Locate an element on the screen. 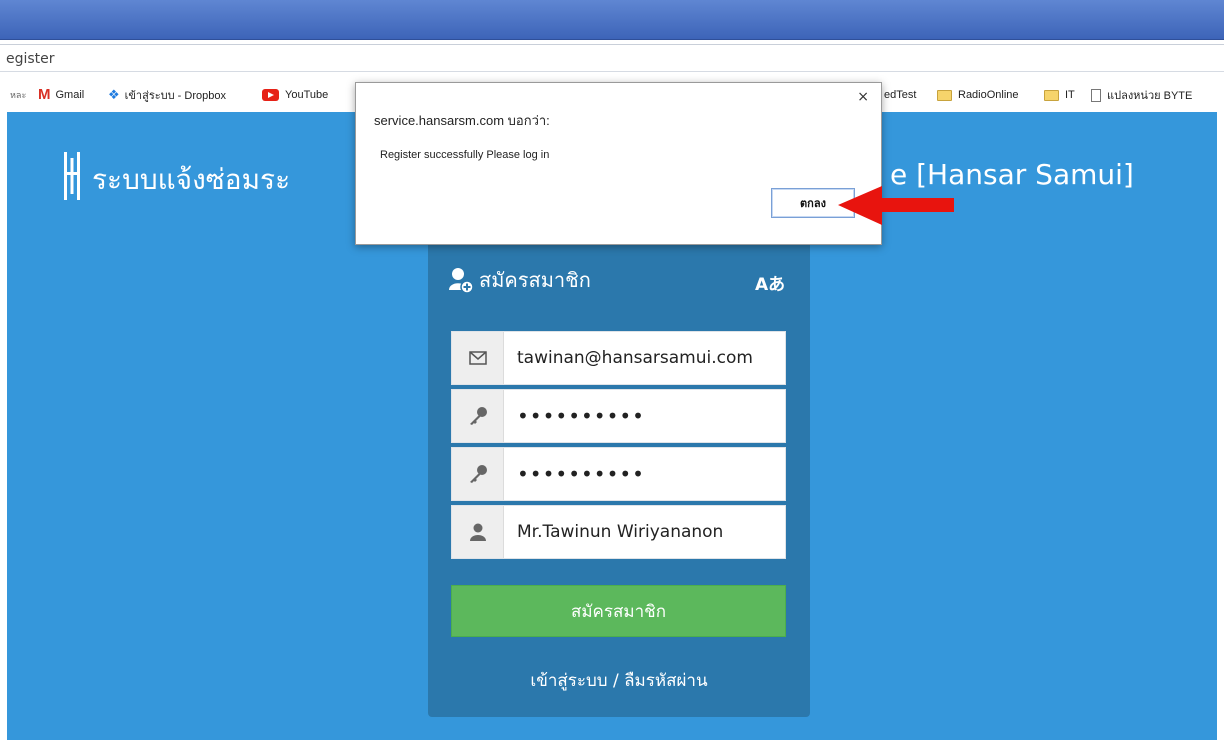 The height and width of the screenshot is (740, 1224). address-bar: egister is located at coordinates (612, 58).